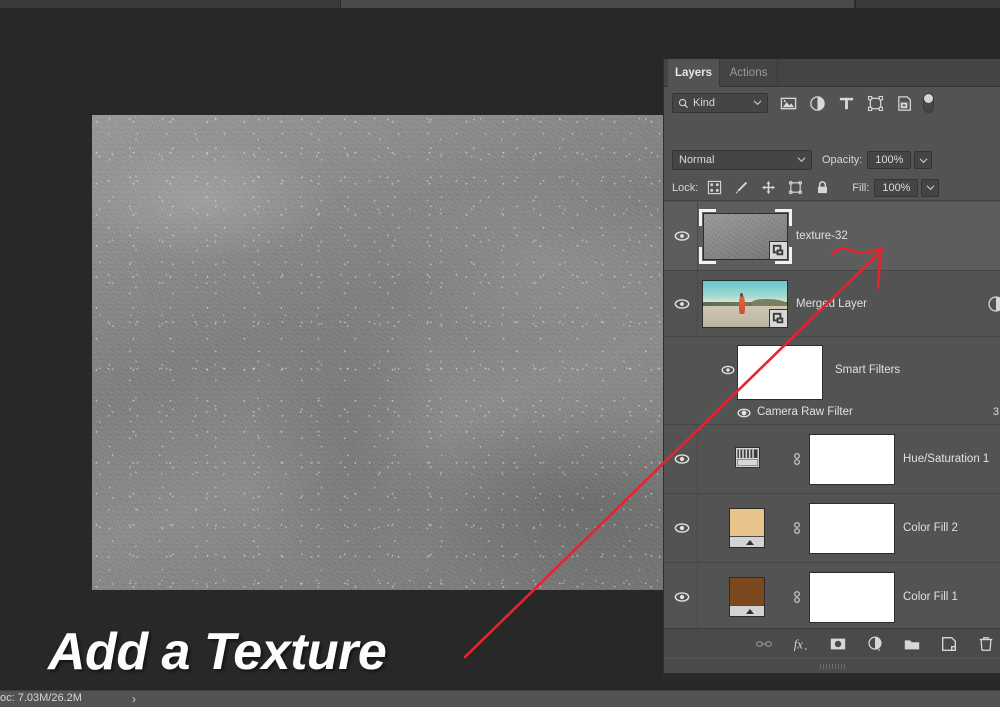  I want to click on smart-object-glyph, so click(778, 250).